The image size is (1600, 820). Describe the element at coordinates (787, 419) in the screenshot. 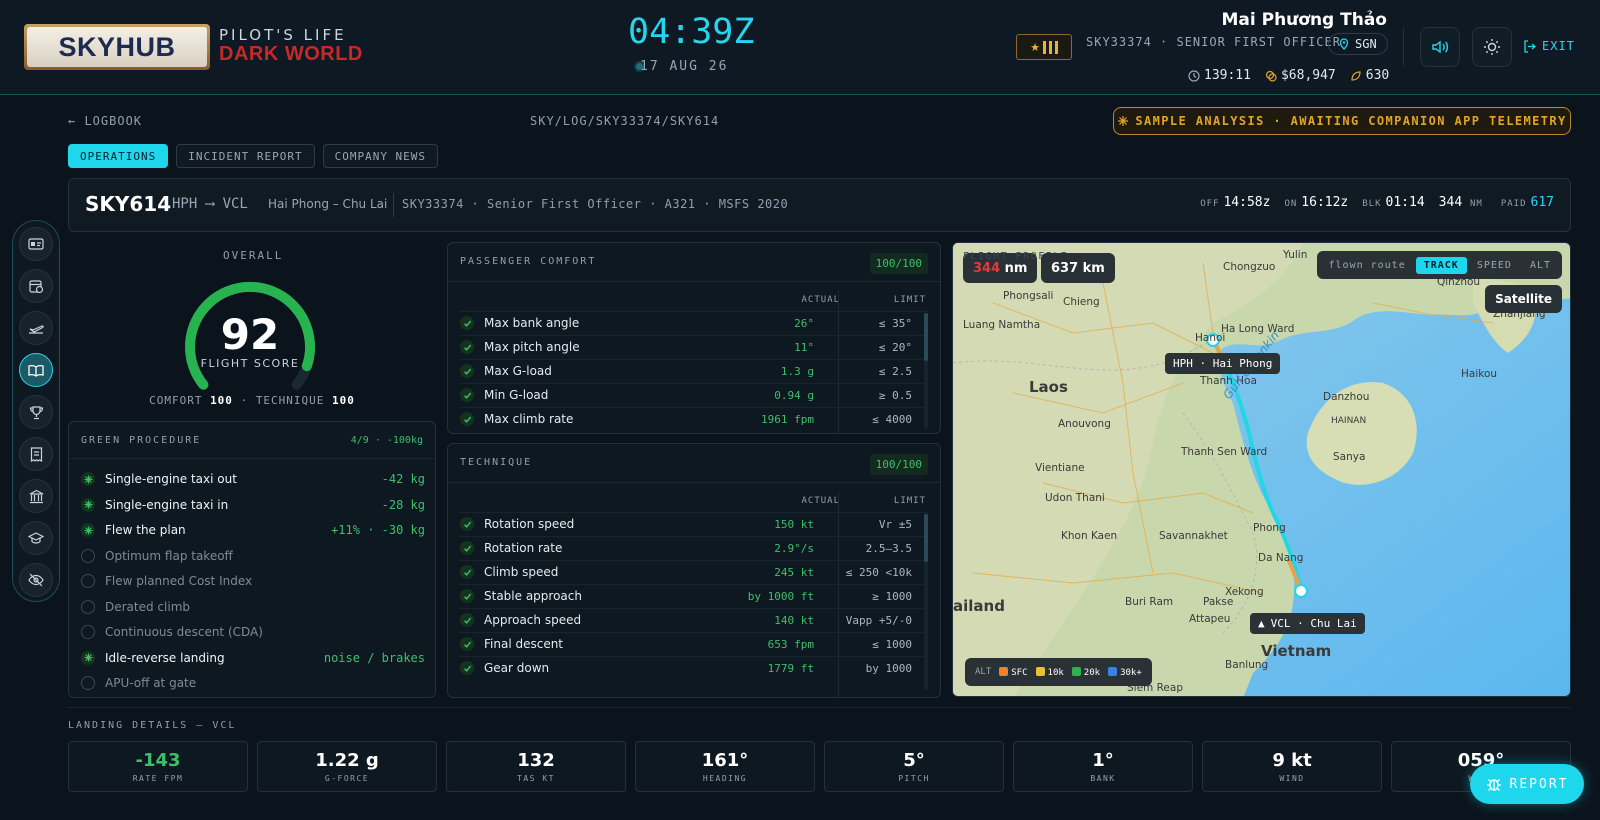

I see `metric-actual: 1961 fpm` at that location.